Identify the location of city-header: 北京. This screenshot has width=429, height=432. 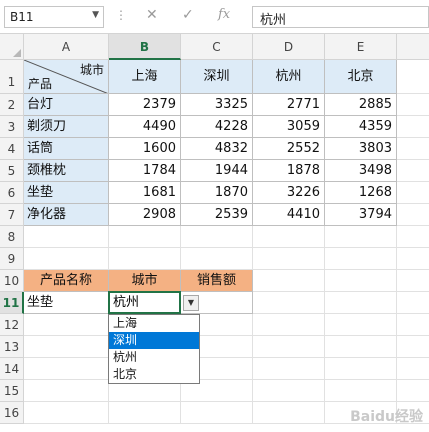
(361, 77).